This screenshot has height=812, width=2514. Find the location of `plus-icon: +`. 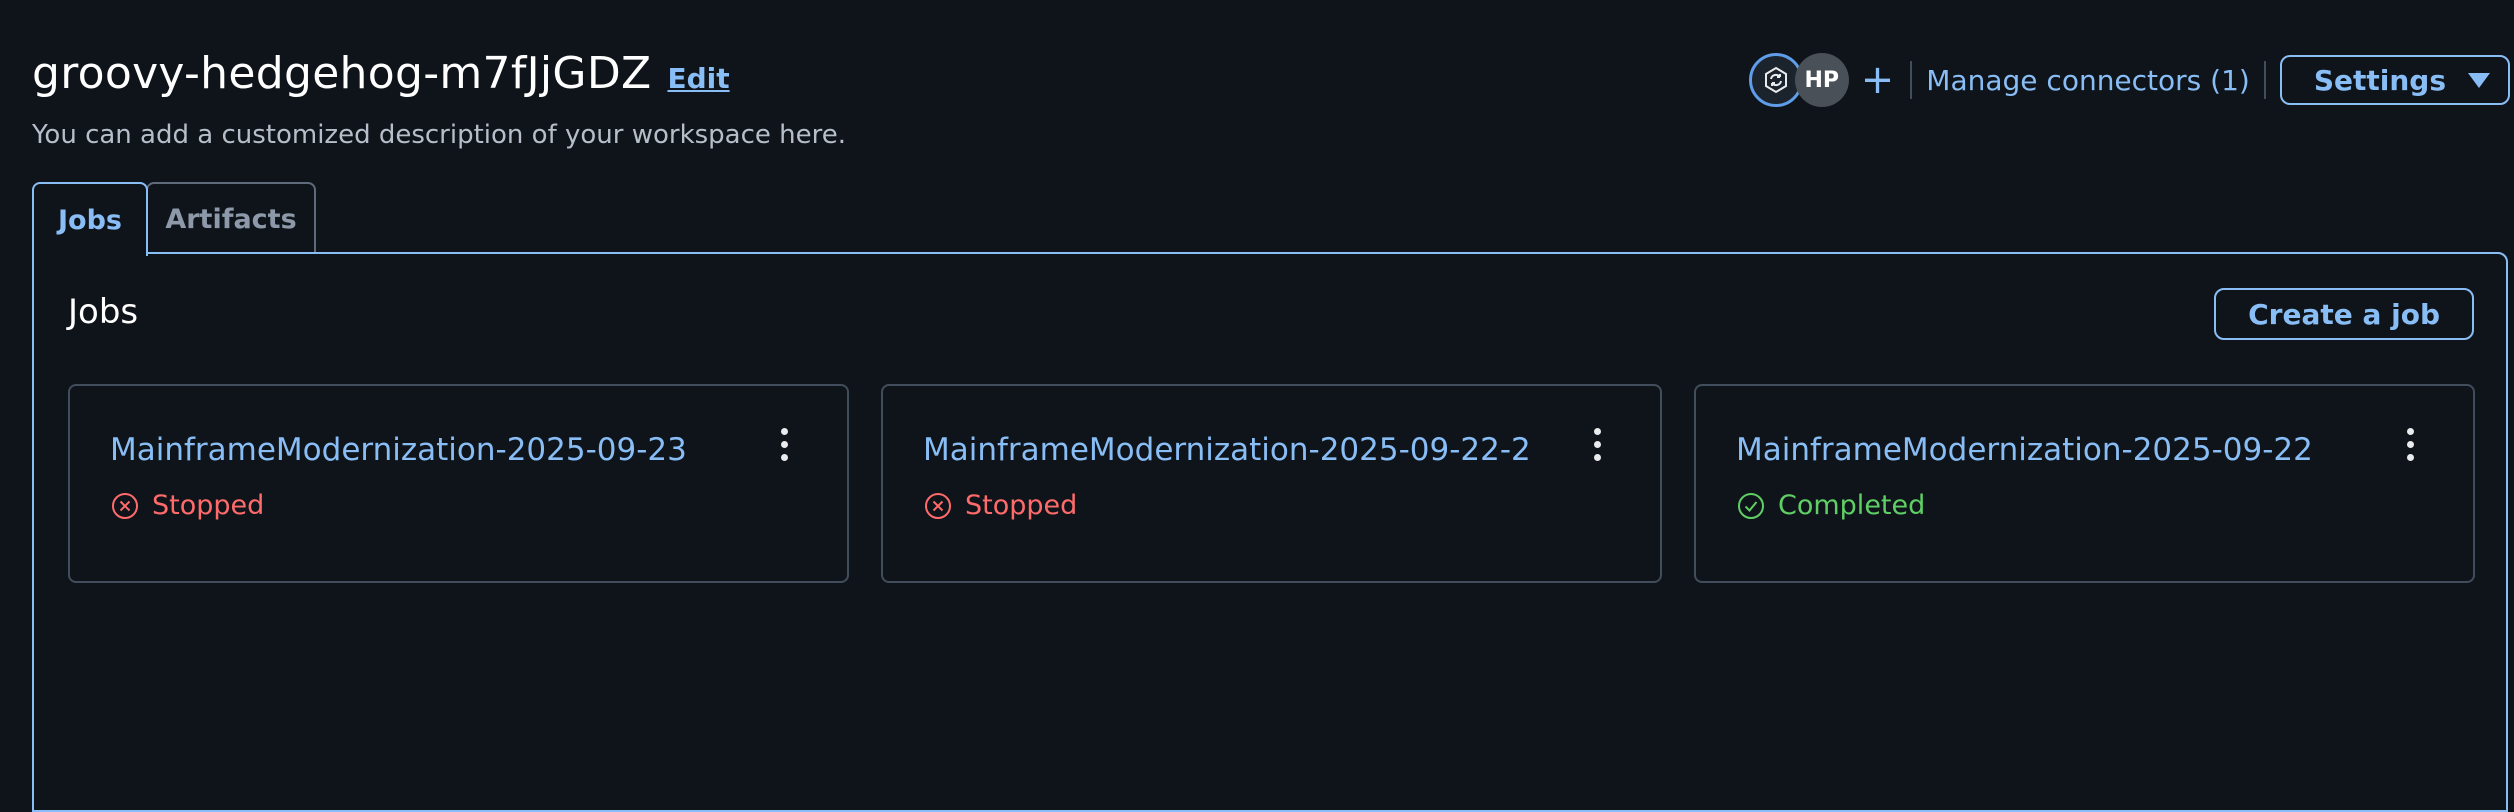

plus-icon: + is located at coordinates (1878, 80).